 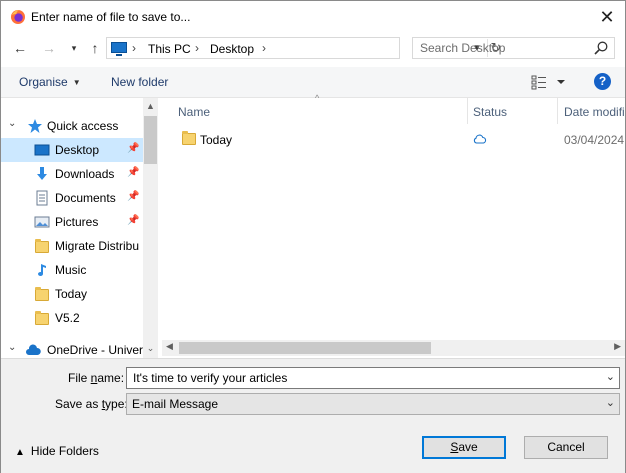 What do you see at coordinates (42, 270) in the screenshot?
I see `music-icon` at bounding box center [42, 270].